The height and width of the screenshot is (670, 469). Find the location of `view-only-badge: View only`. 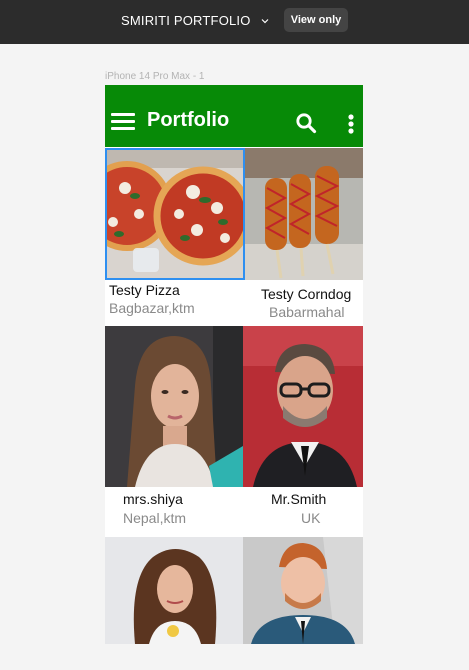

view-only-badge: View only is located at coordinates (316, 20).